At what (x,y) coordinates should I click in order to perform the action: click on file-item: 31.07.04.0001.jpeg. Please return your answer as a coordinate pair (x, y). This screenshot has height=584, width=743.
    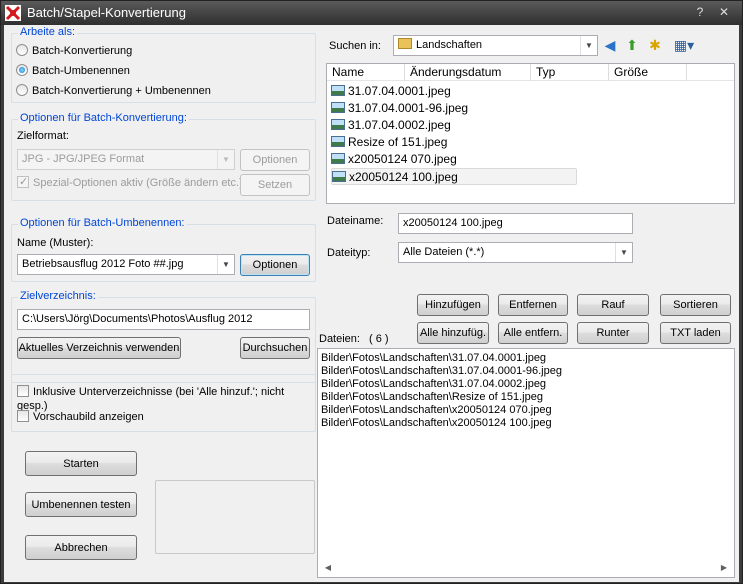
    Looking at the image, I should click on (391, 91).